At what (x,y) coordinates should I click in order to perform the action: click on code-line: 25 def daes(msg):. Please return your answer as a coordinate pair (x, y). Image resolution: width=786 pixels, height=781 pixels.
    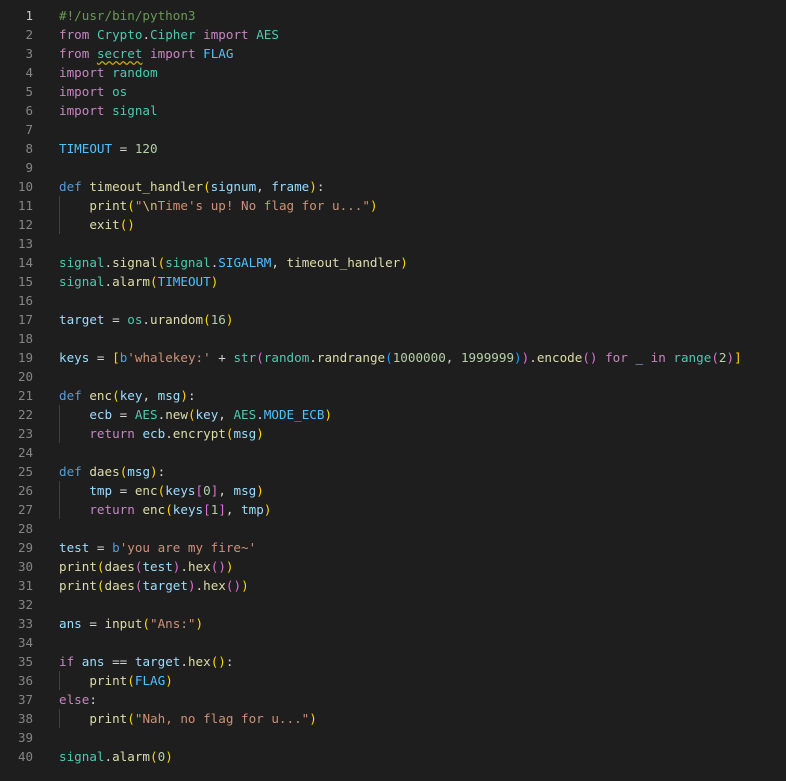
    Looking at the image, I should click on (393, 471).